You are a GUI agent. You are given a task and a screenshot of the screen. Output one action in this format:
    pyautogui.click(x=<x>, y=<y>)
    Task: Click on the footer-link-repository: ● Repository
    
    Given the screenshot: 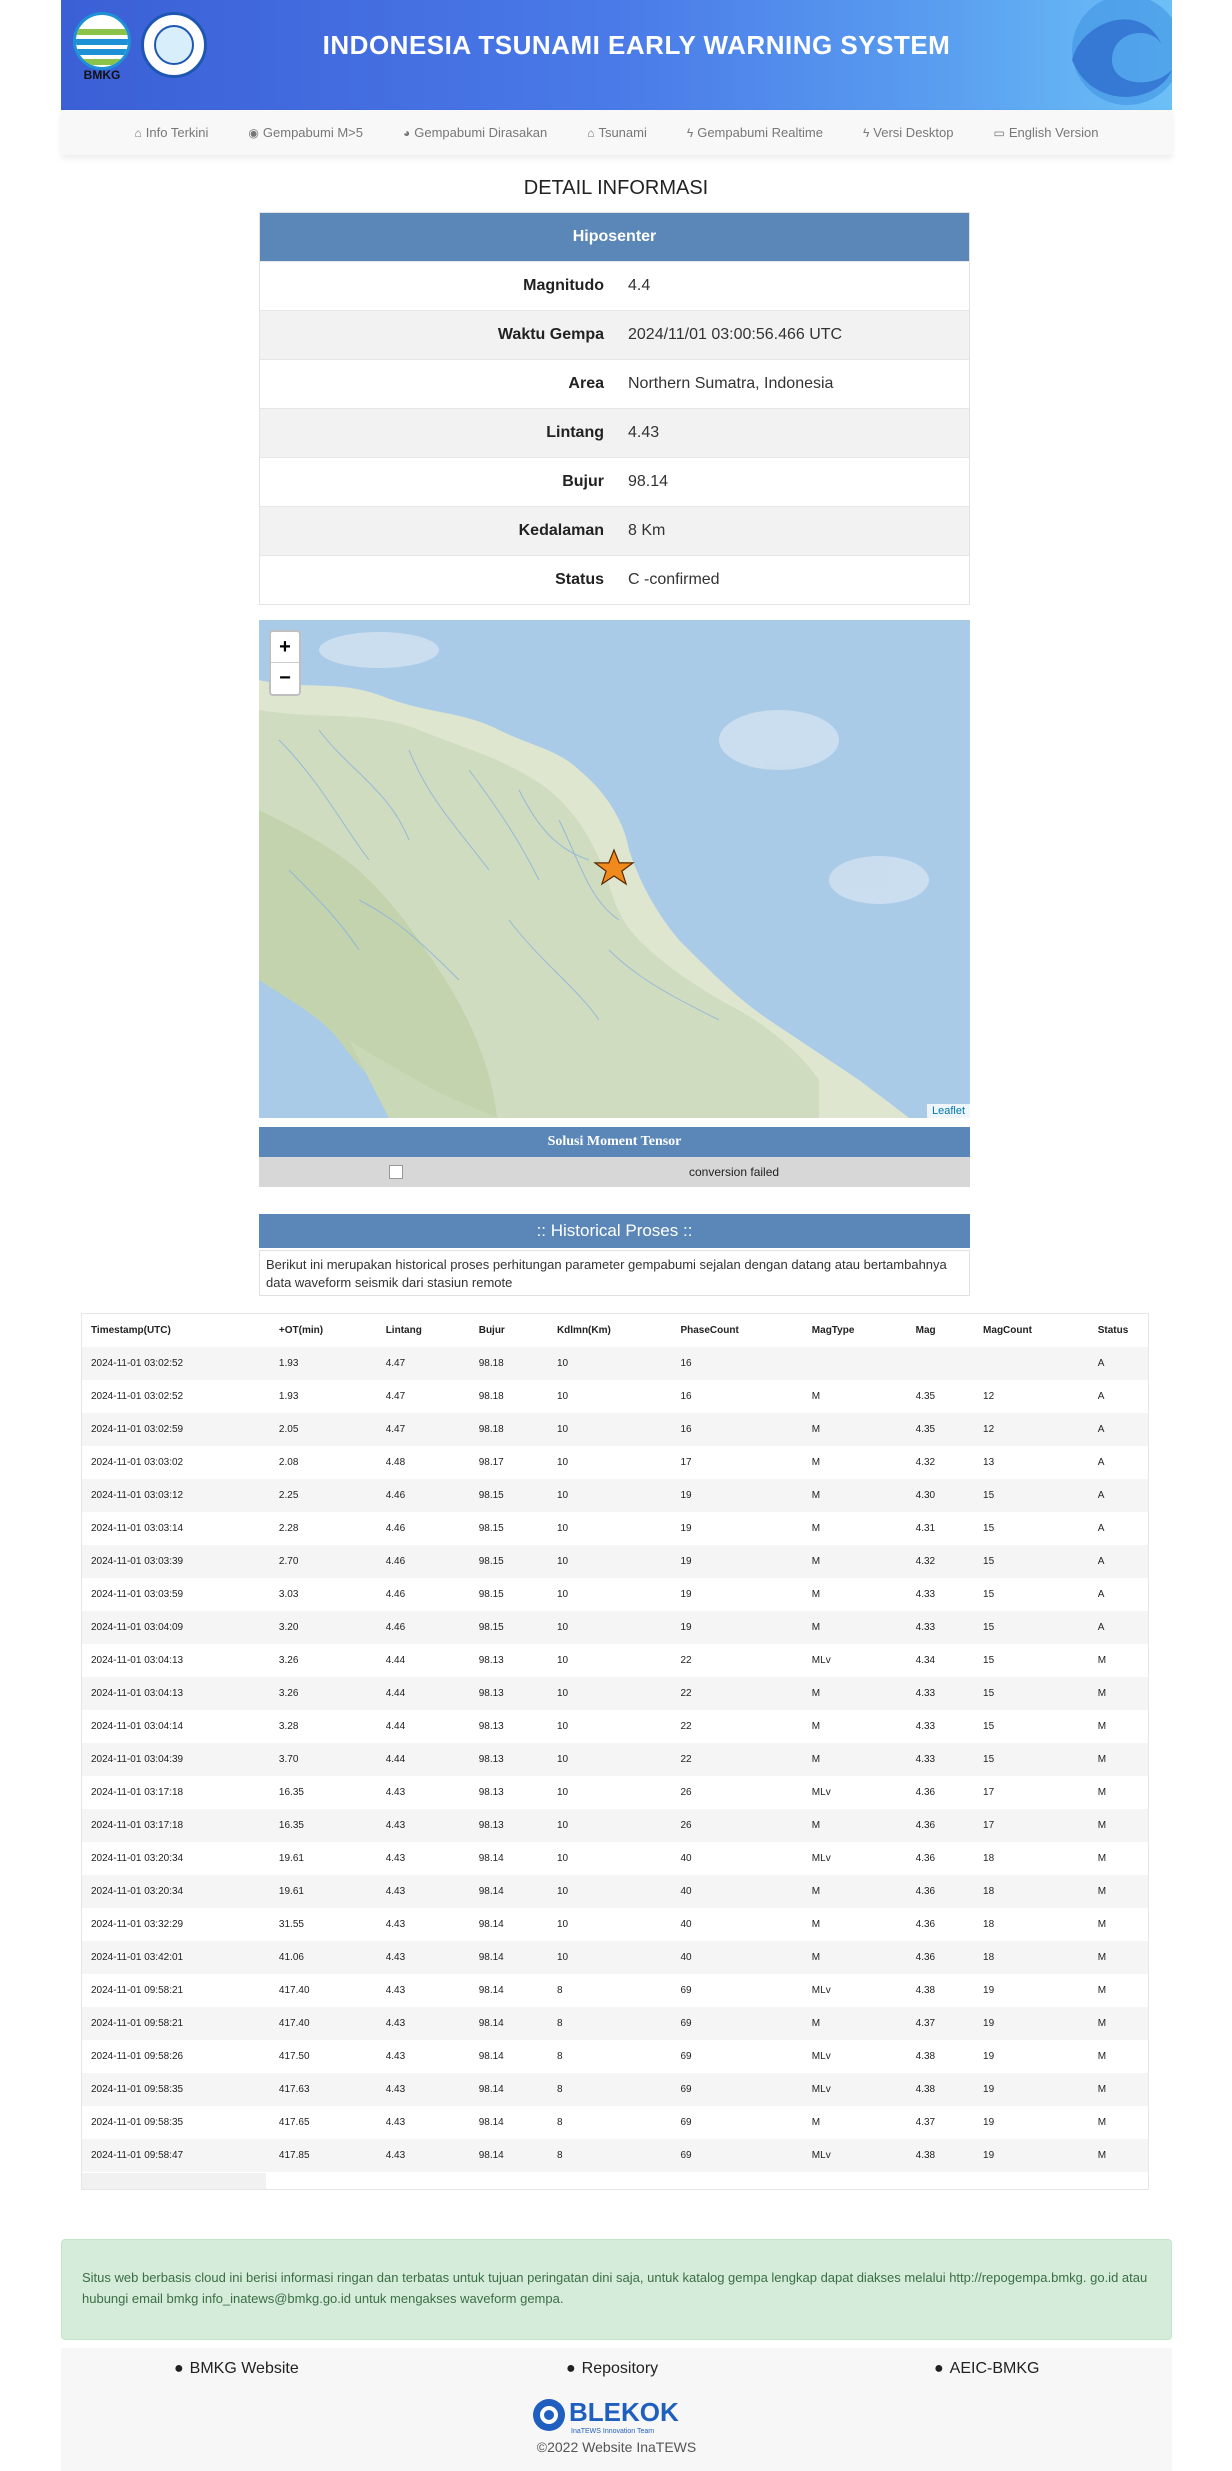 What is the action you would take?
    pyautogui.click(x=612, y=2369)
    